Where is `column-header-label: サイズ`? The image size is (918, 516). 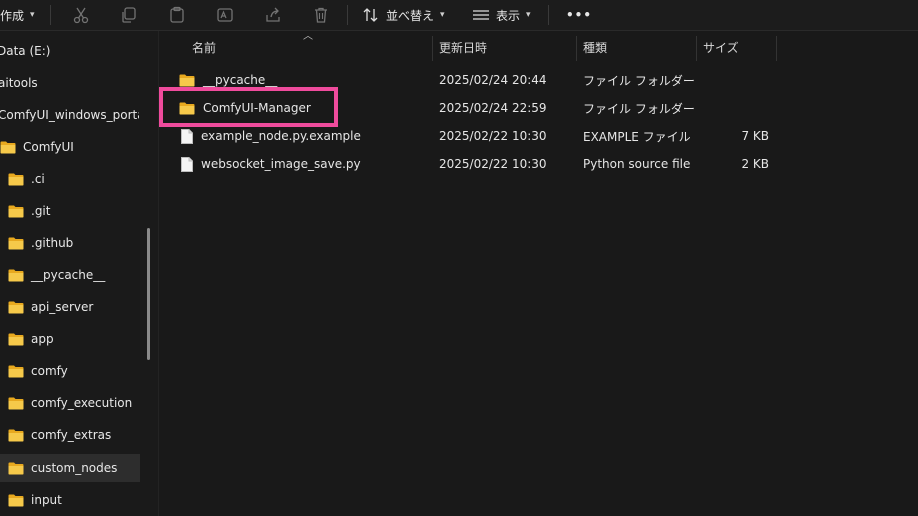
column-header-label: サイズ is located at coordinates (721, 47).